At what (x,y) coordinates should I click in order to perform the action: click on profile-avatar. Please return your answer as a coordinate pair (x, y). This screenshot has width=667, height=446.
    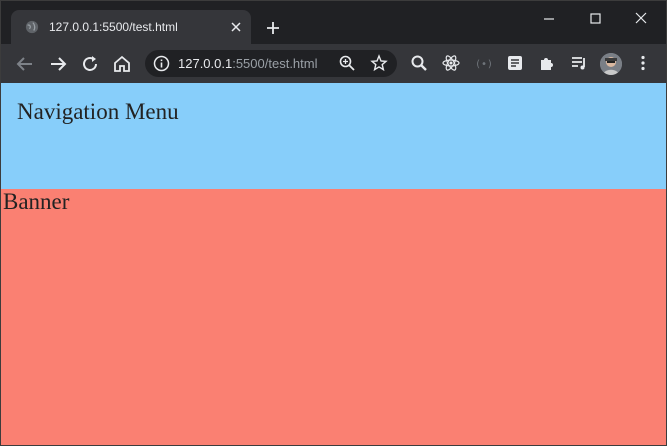
    Looking at the image, I should click on (611, 64).